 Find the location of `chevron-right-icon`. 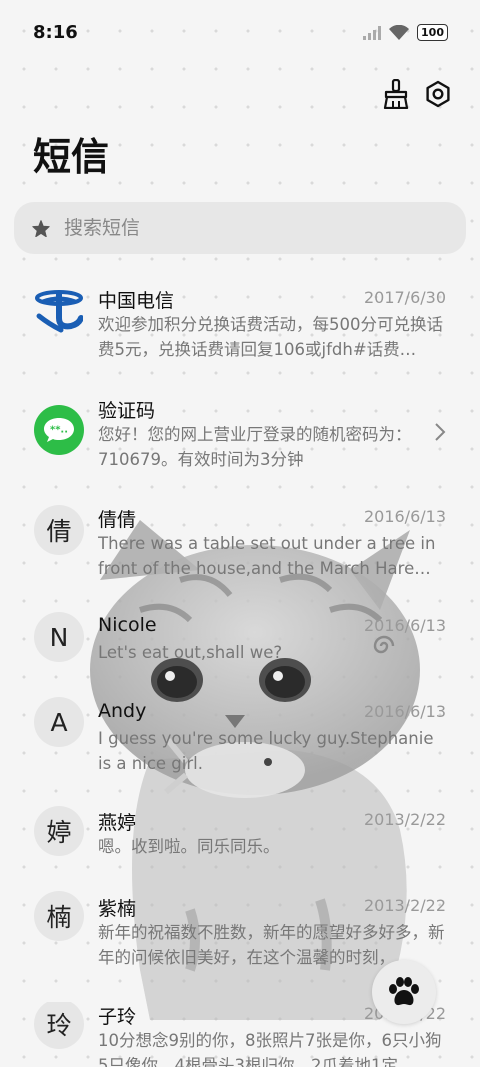

chevron-right-icon is located at coordinates (440, 432).